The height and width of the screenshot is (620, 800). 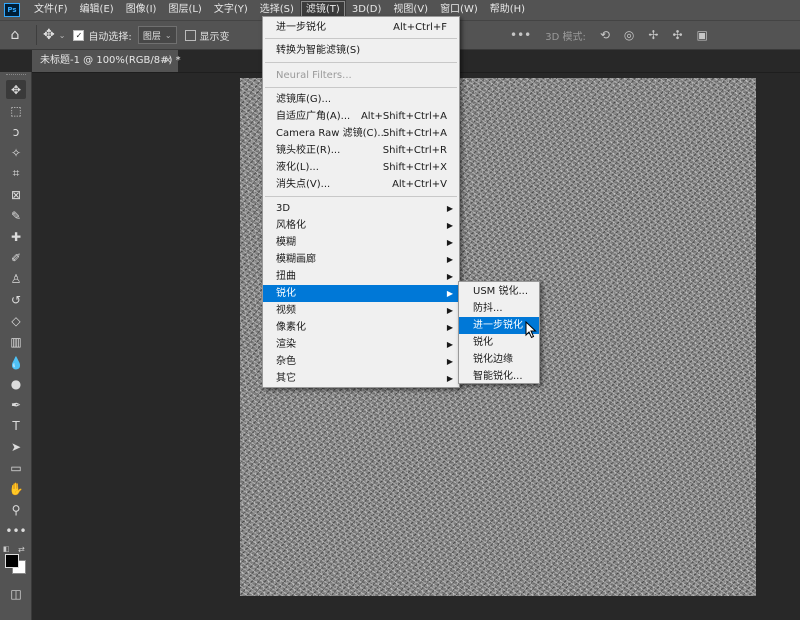 What do you see at coordinates (36, 35) in the screenshot?
I see `options-divider` at bounding box center [36, 35].